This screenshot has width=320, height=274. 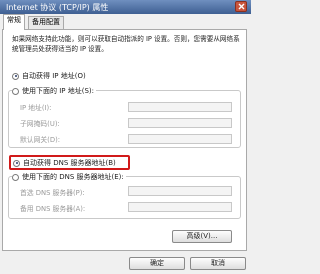 I want to click on ip-auto-option: 自动获得 IP 地址(O), so click(x=49, y=76).